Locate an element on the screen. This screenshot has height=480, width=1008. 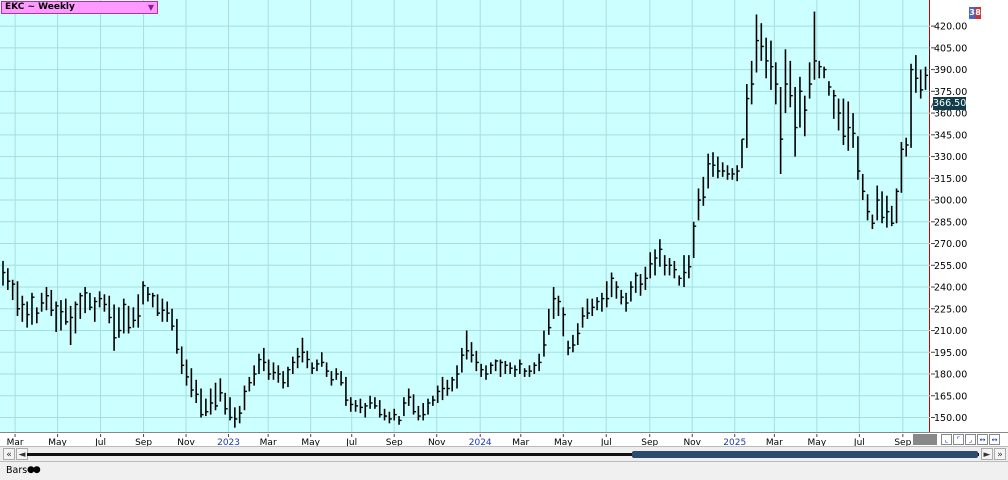
scroll-last-button: » is located at coordinates (1000, 454).